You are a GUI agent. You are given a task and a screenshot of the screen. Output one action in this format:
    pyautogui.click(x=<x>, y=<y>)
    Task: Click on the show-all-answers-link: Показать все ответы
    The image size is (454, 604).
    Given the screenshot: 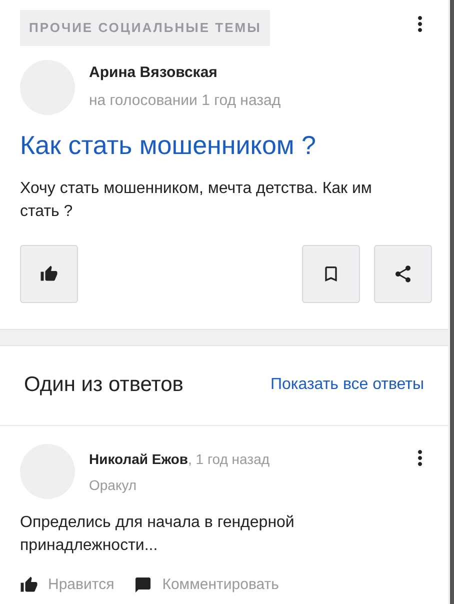 What is the action you would take?
    pyautogui.click(x=347, y=385)
    